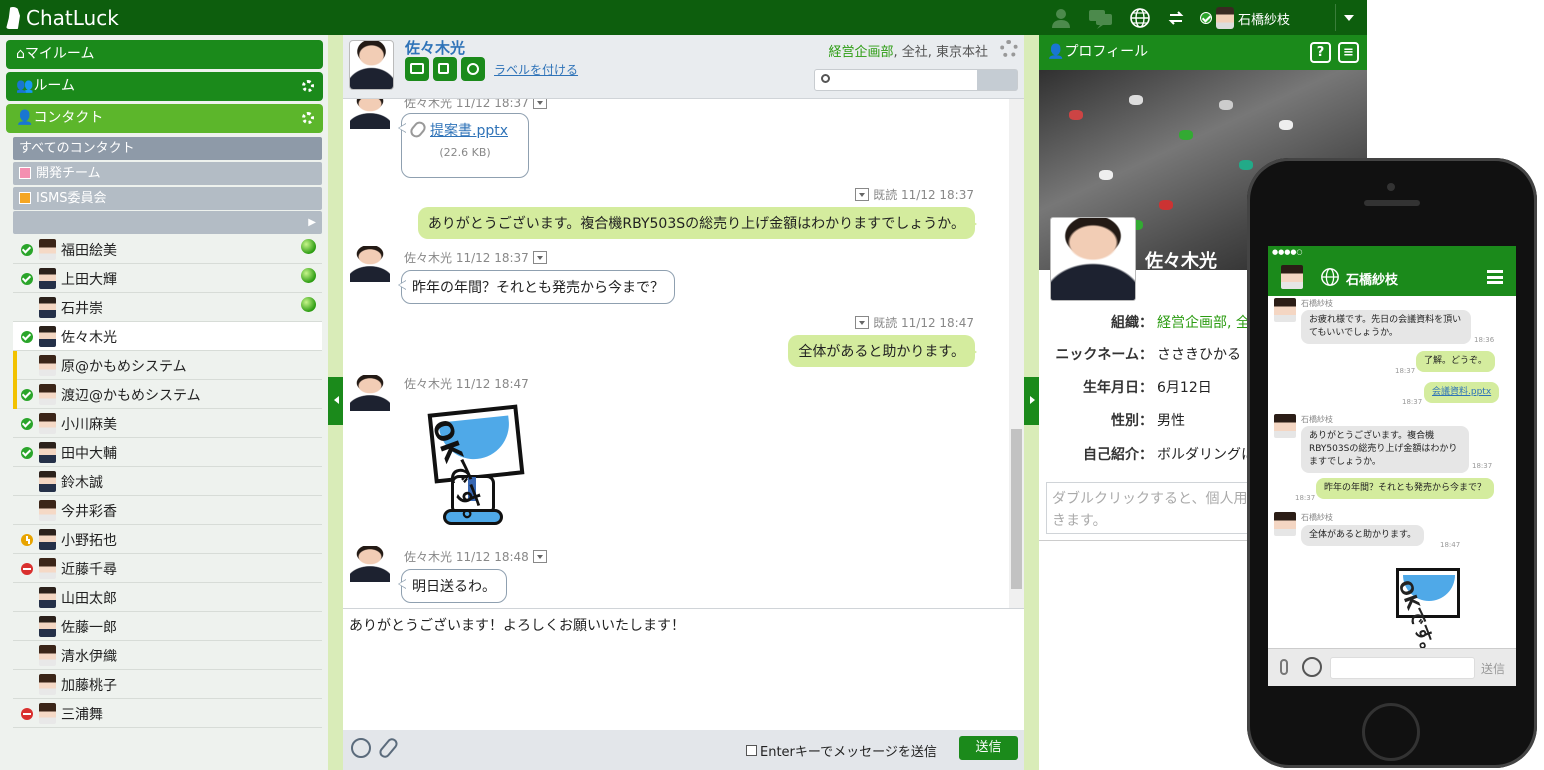 The image size is (1544, 770). I want to click on profile-field-label: 自己紹介：, so click(1118, 455).